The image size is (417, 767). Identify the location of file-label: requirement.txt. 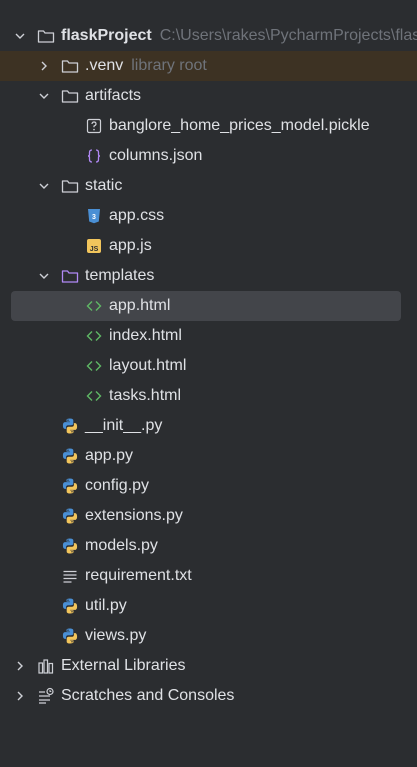
(138, 575).